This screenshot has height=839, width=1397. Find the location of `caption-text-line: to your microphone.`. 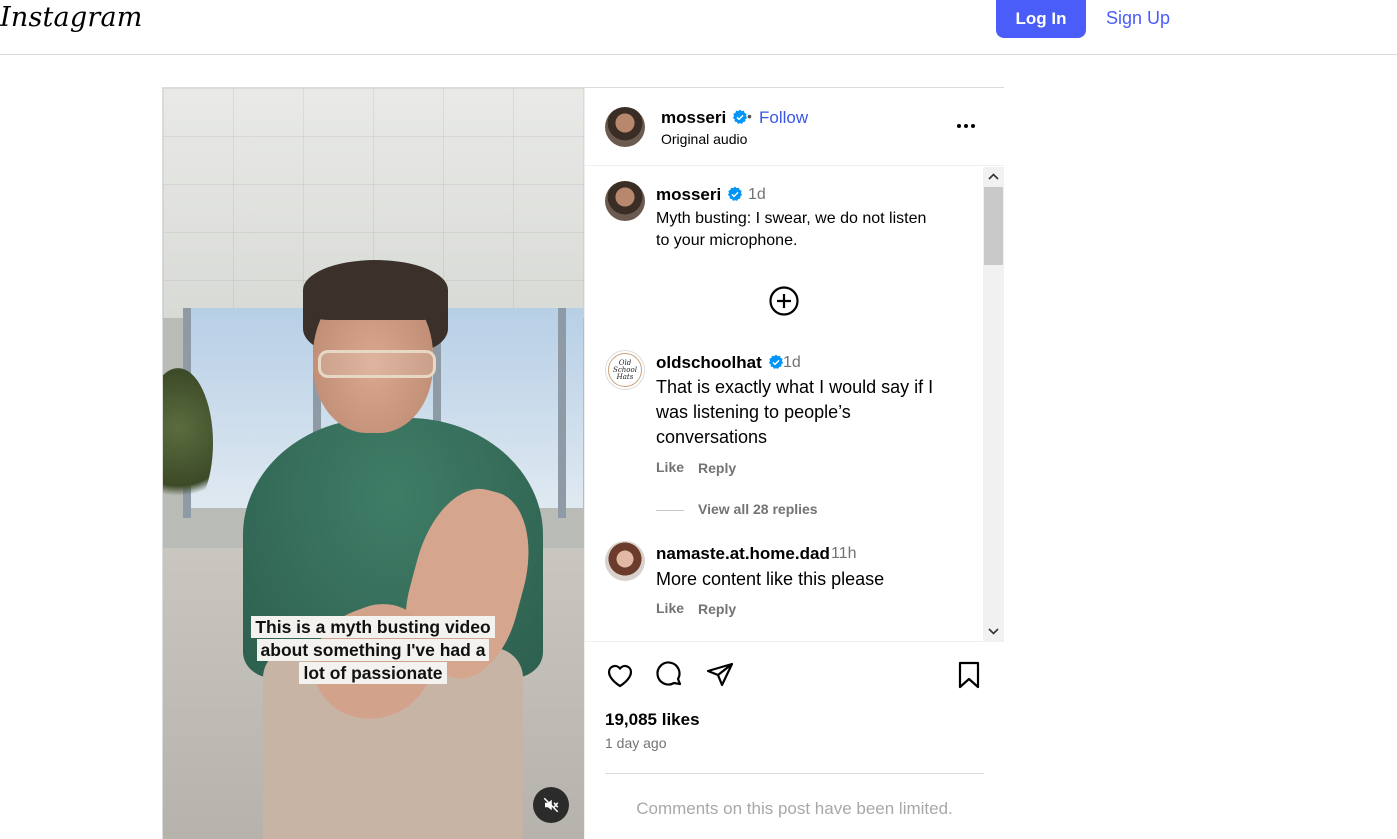

caption-text-line: to your microphone. is located at coordinates (727, 240).